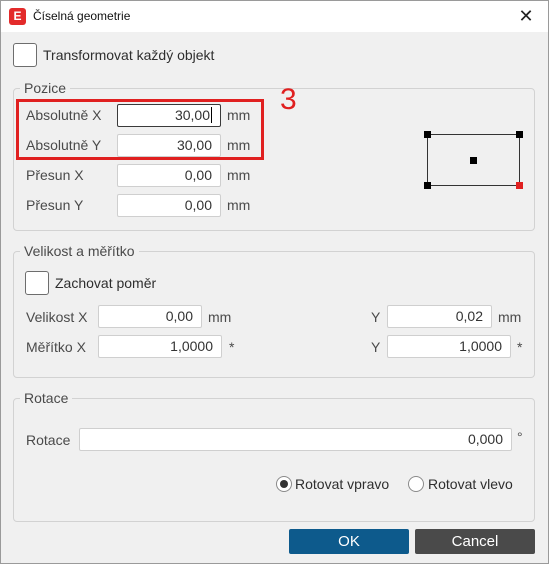 Image resolution: width=549 pixels, height=564 pixels. What do you see at coordinates (349, 541) in the screenshot?
I see `ok-button: OK` at bounding box center [349, 541].